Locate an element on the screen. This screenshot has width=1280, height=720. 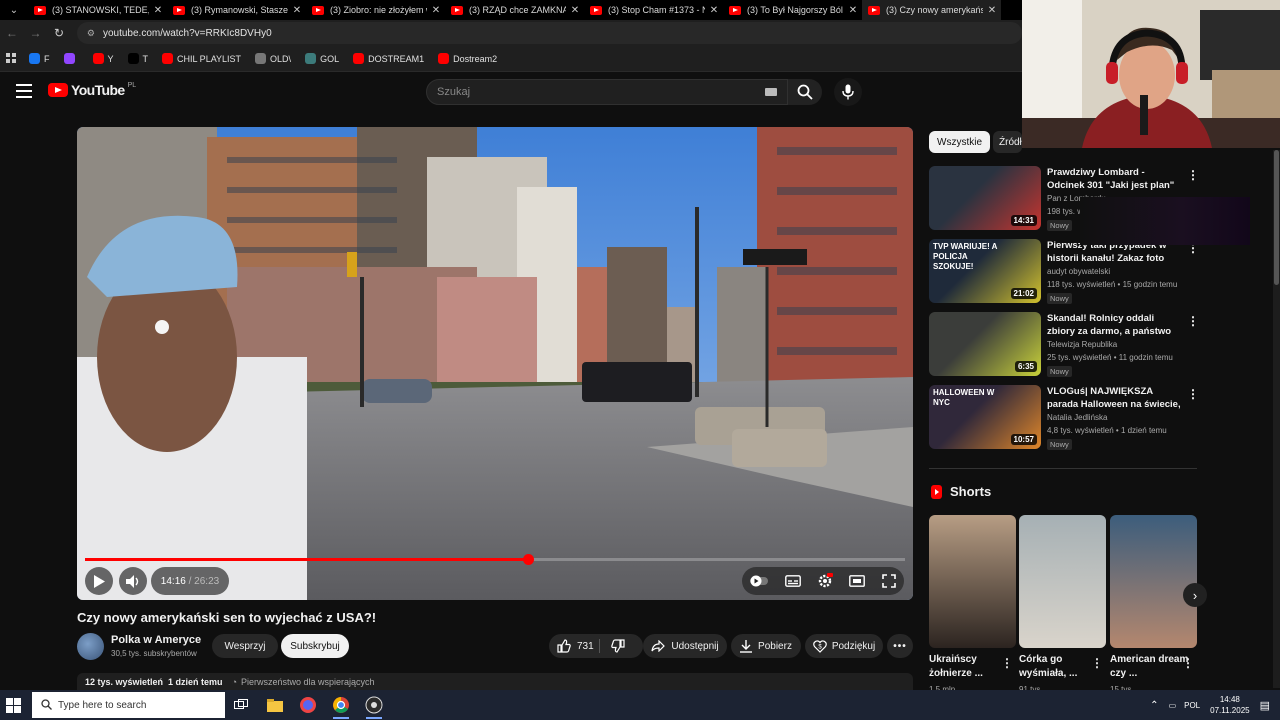
channel-name: Polka w Ameryce is located at coordinates (156, 640).